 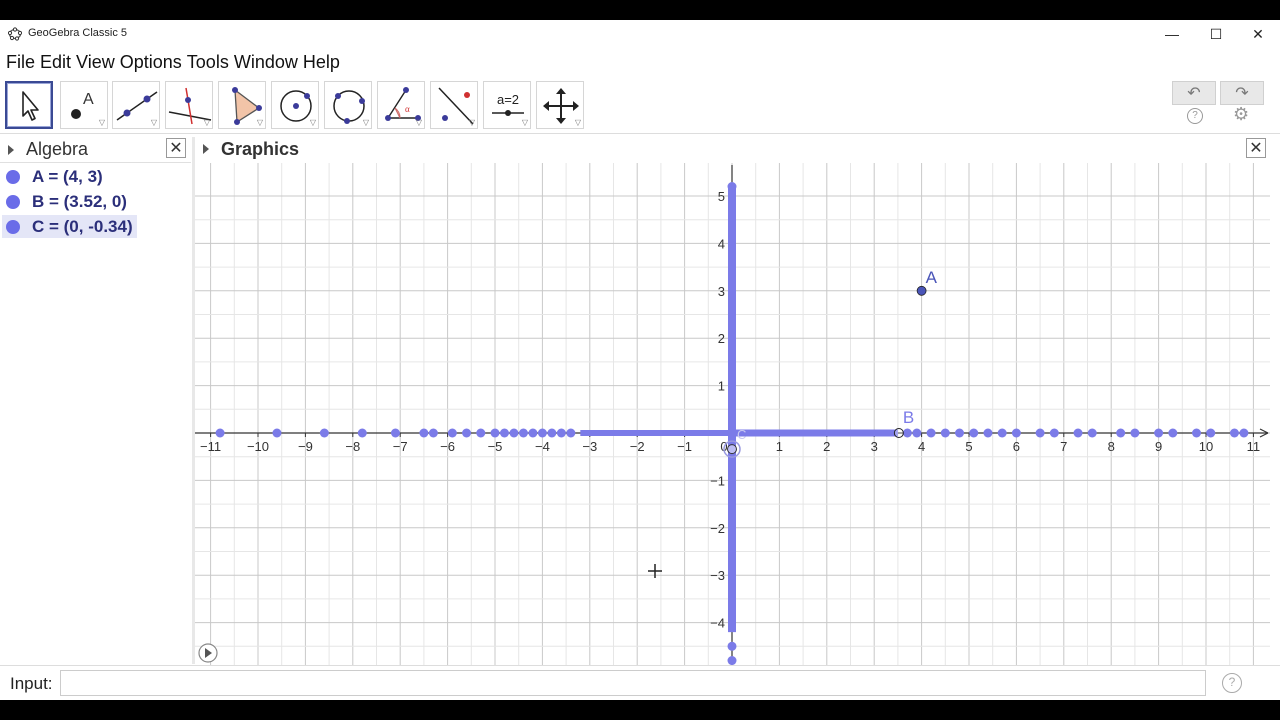 I want to click on algebra-item-text: C = (0, -0.34), so click(x=82, y=226).